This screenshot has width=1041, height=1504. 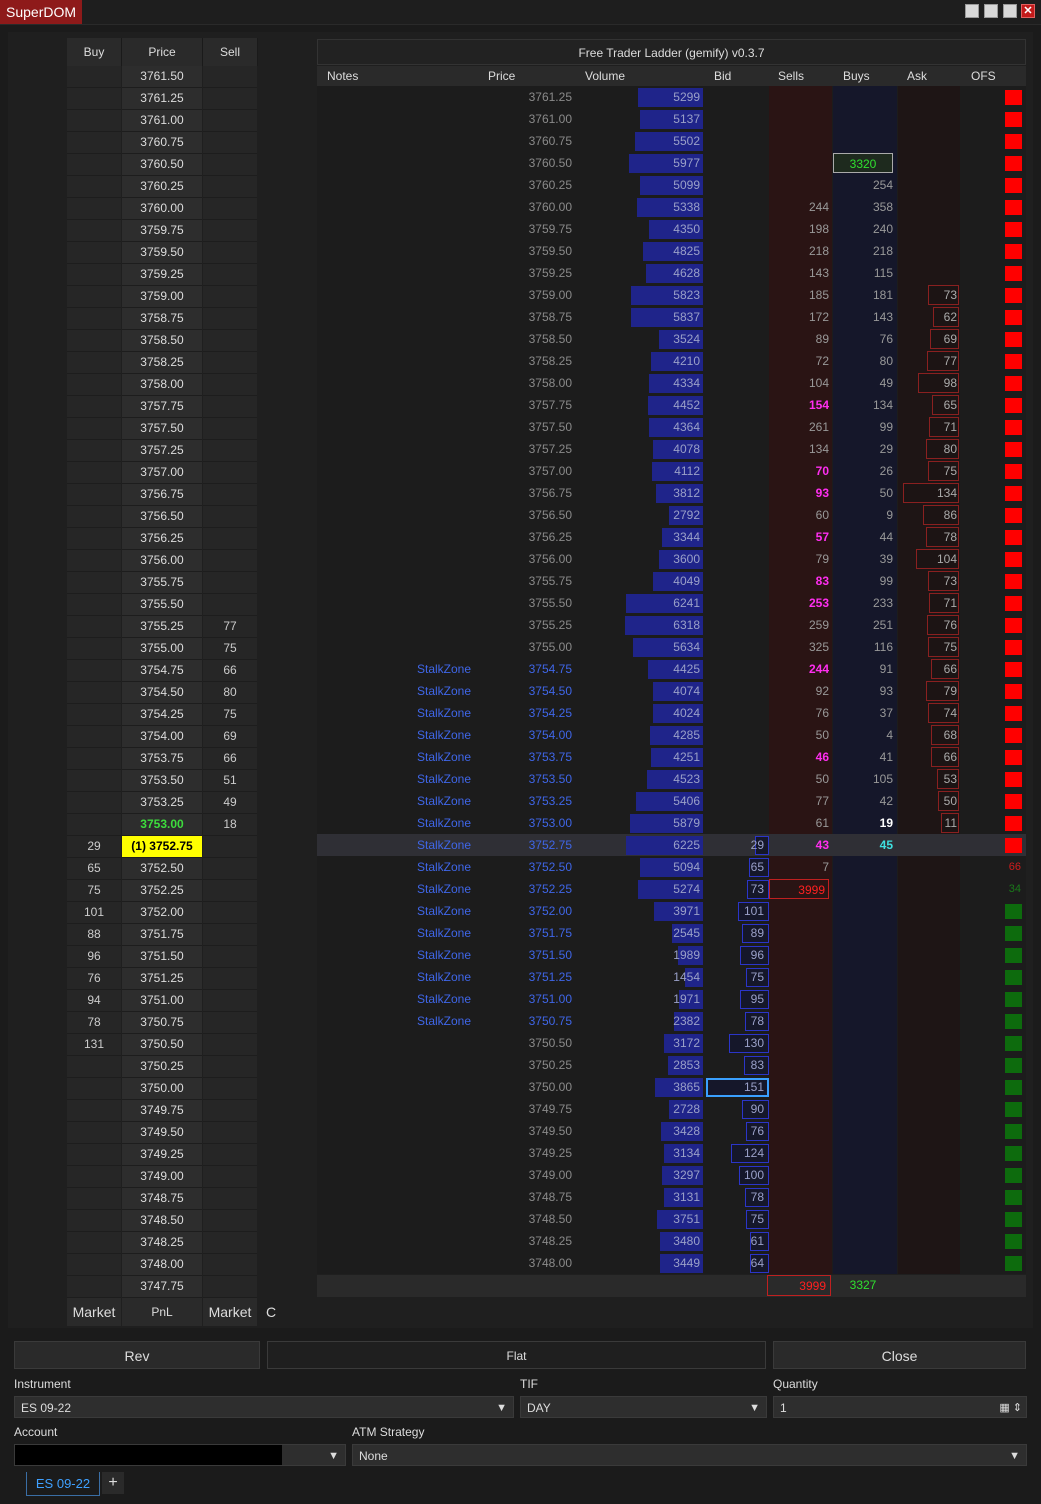 What do you see at coordinates (113, 1483) in the screenshot?
I see `add-tab-icon: +` at bounding box center [113, 1483].